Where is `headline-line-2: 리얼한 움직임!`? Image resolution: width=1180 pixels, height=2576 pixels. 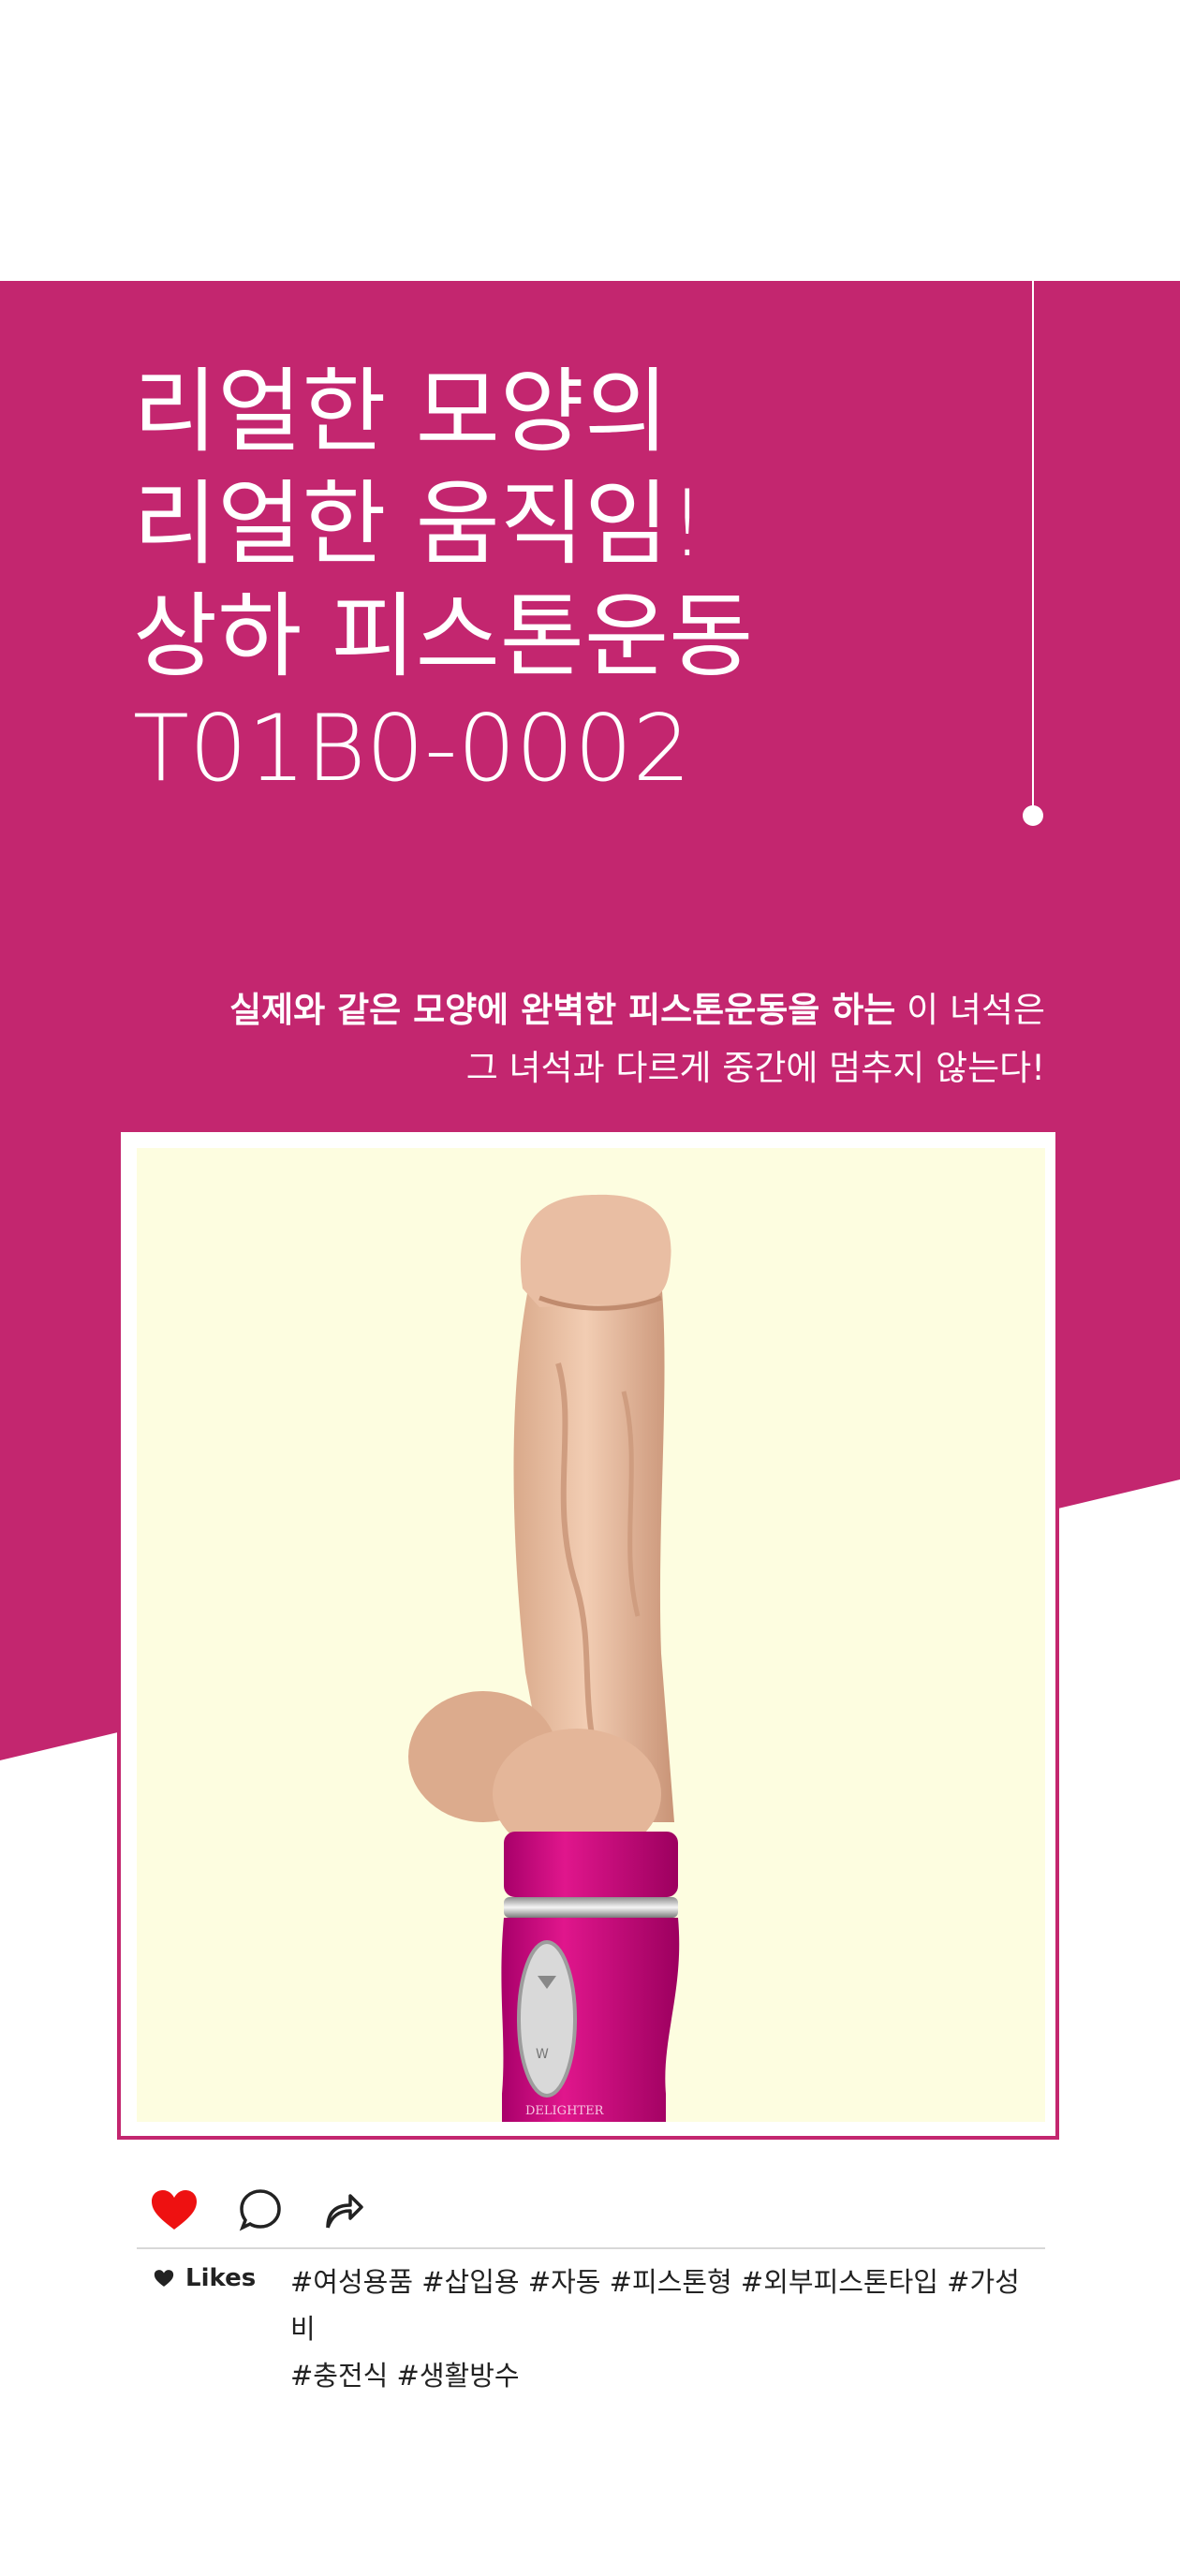
headline-line-2: 리얼한 움직임! is located at coordinates (419, 524).